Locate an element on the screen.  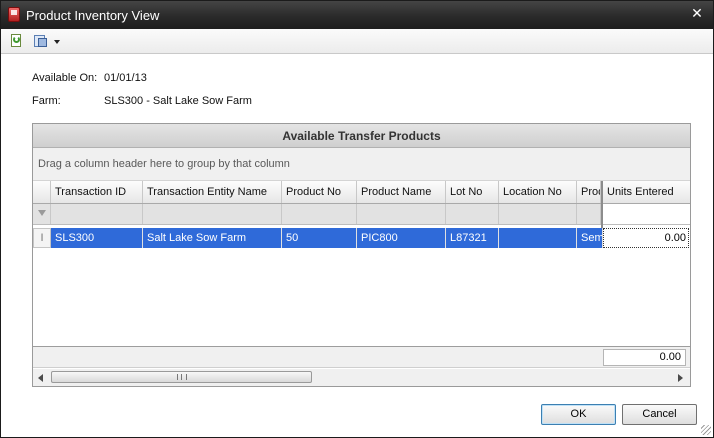
header-prod: Prod is located at coordinates (589, 192).